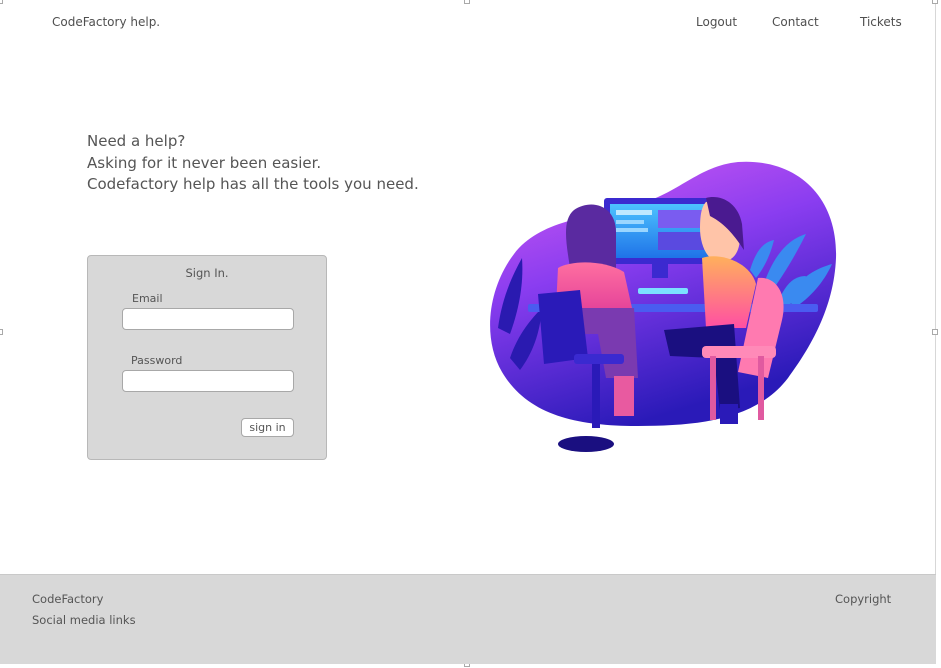 Image resolution: width=941 pixels, height=668 pixels. Describe the element at coordinates (68, 599) in the screenshot. I see `footer-company: CodeFactory` at that location.